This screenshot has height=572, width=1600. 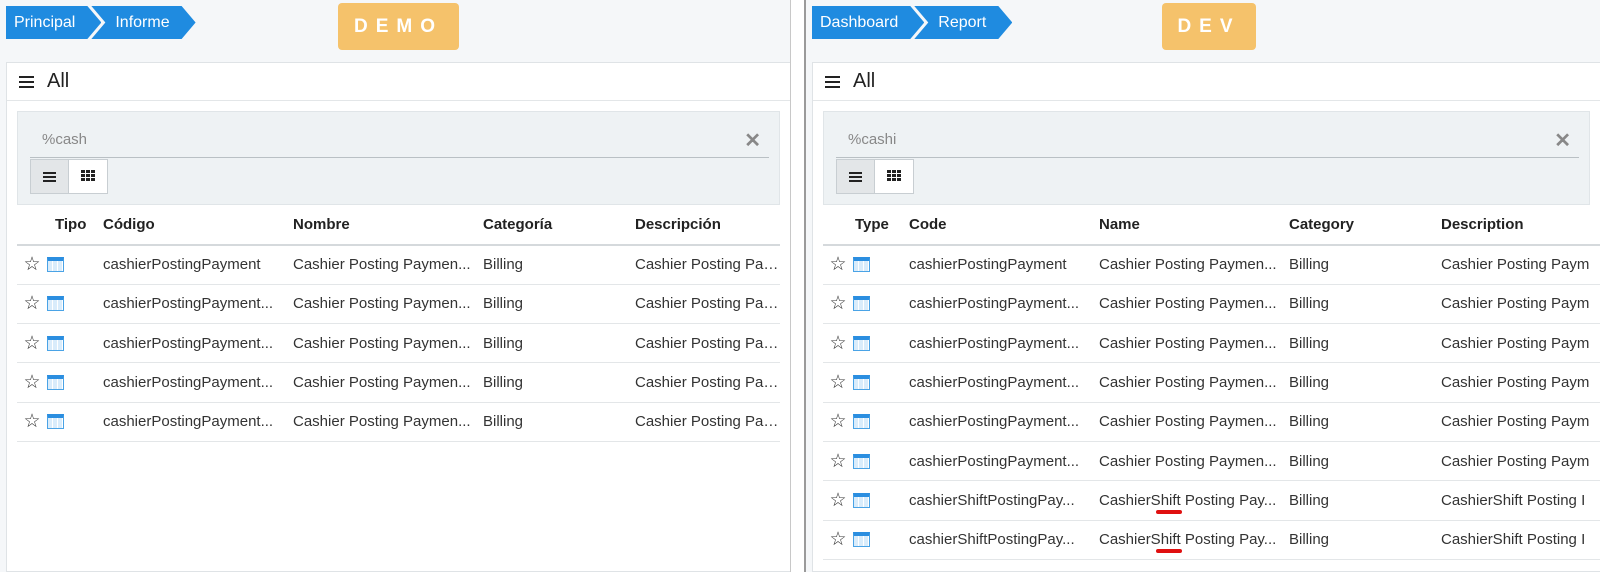 I want to click on breadcrumb-principal: Principal, so click(x=53, y=22).